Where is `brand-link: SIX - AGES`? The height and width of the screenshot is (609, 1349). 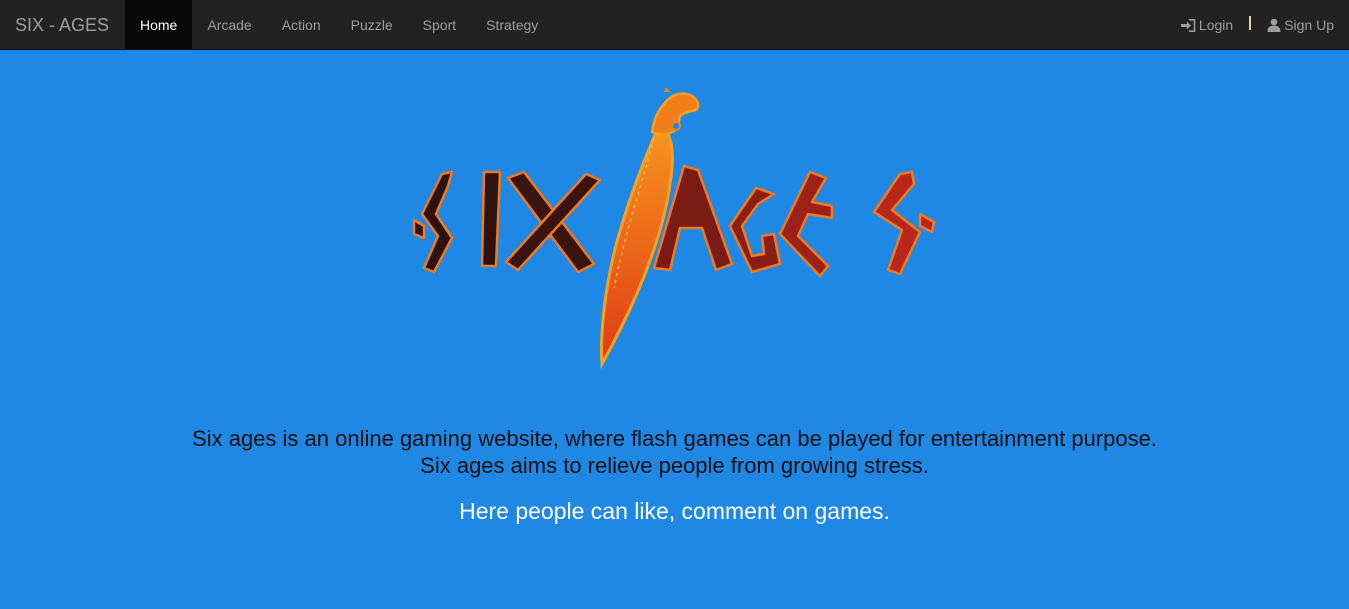
brand-link: SIX - AGES is located at coordinates (62, 25).